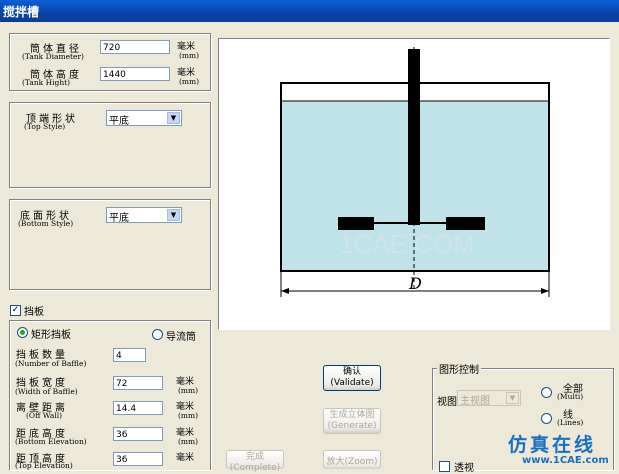 The height and width of the screenshot is (474, 619). Describe the element at coordinates (181, 337) in the screenshot. I see `guide-tube-label: 导流筒` at that location.